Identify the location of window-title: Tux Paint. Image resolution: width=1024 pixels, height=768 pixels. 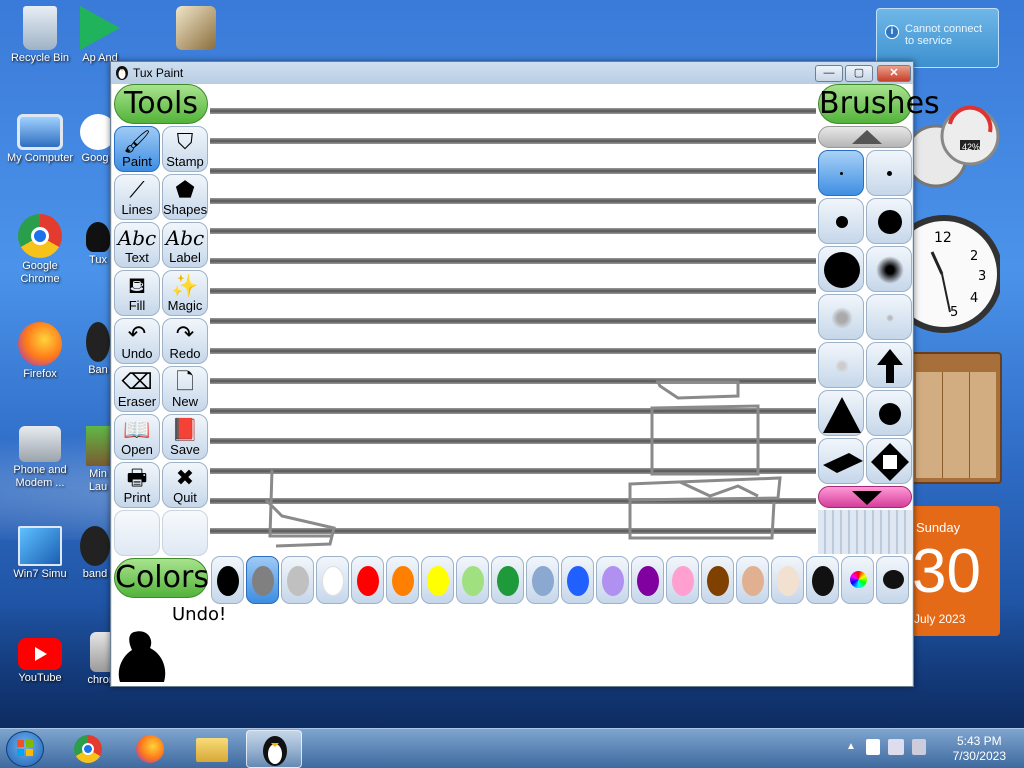
(158, 73).